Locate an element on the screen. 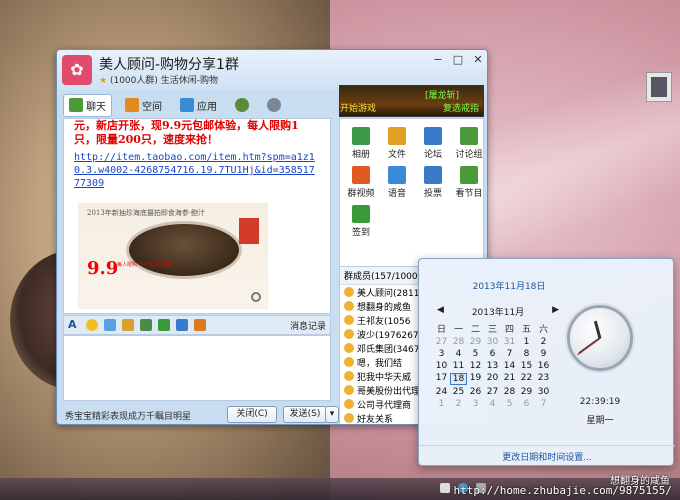 The image size is (680, 500). window-footer: 秀宝宝精彩表现成万千瞩目明星 关闭(C) 发送(S) ▾ is located at coordinates (201, 414).